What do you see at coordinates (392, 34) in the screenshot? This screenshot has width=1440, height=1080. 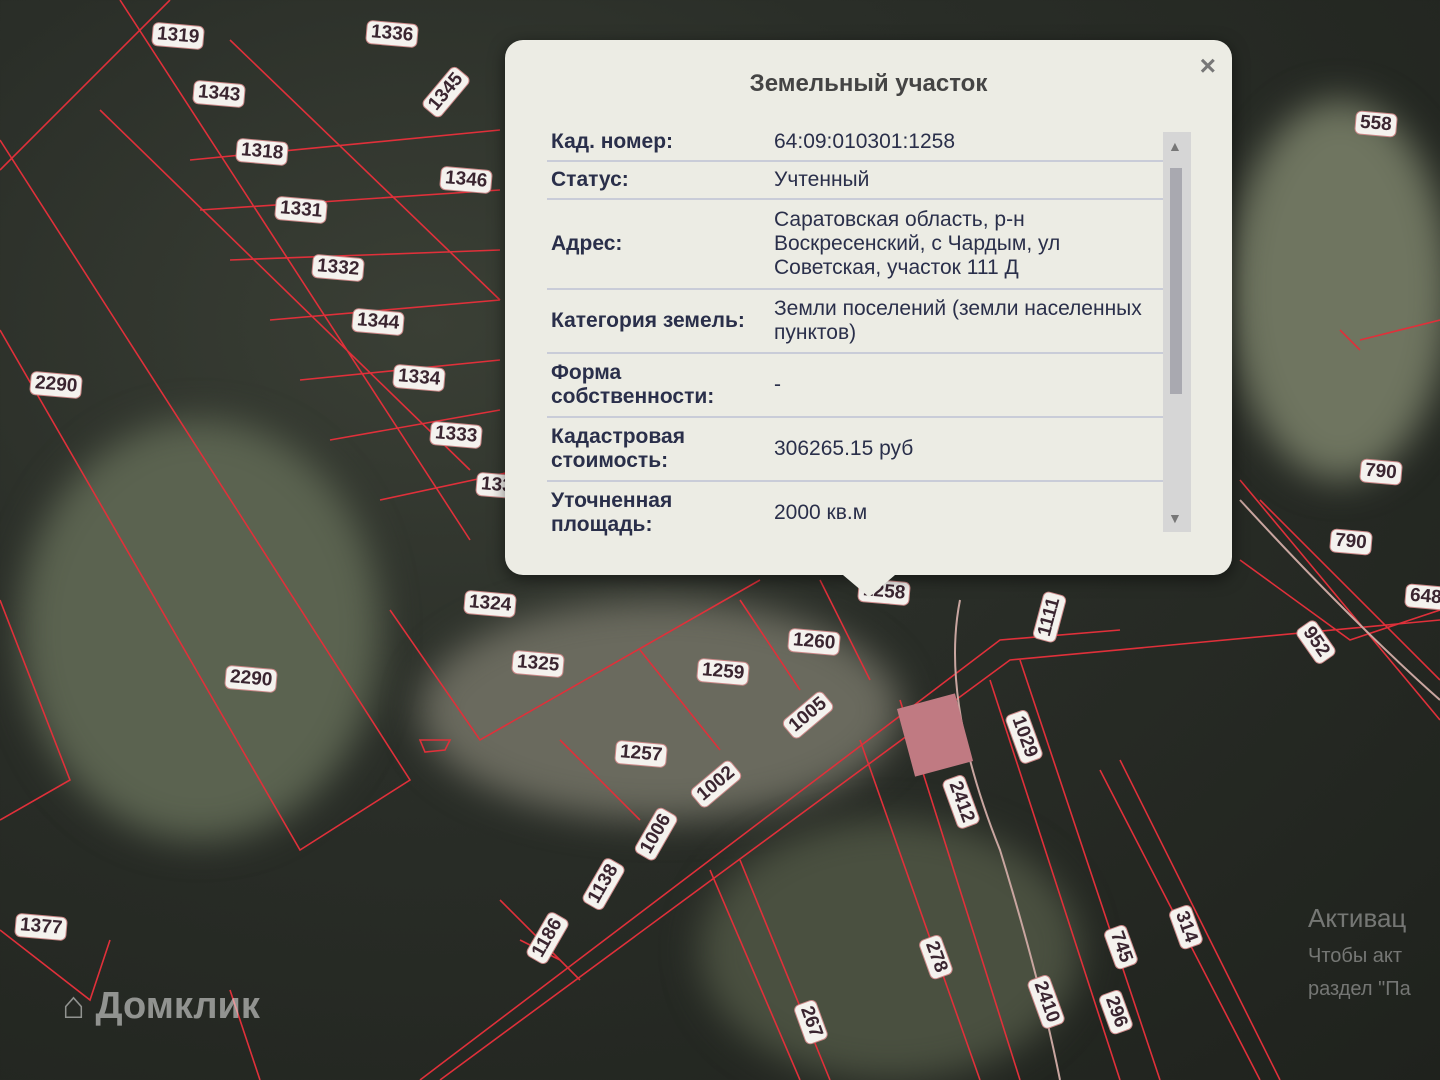 I see `parcel-number-label: 1336` at bounding box center [392, 34].